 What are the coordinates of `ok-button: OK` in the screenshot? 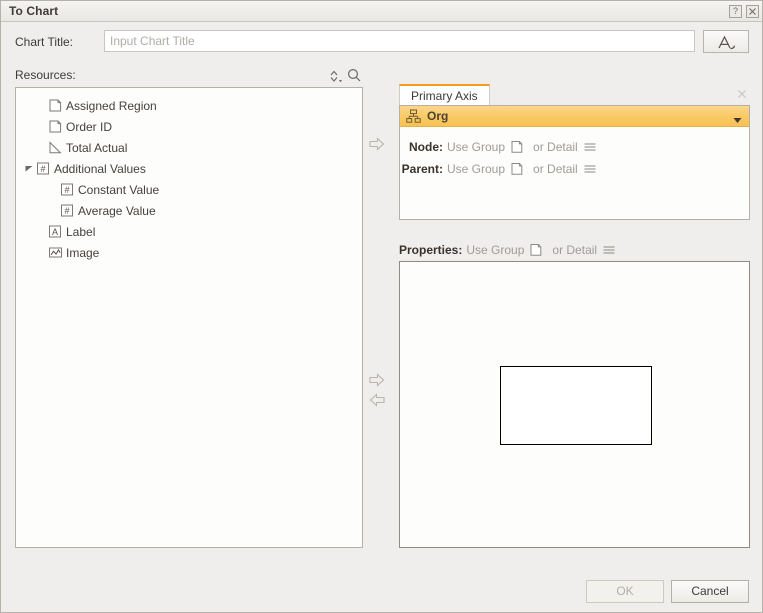 It's located at (625, 591).